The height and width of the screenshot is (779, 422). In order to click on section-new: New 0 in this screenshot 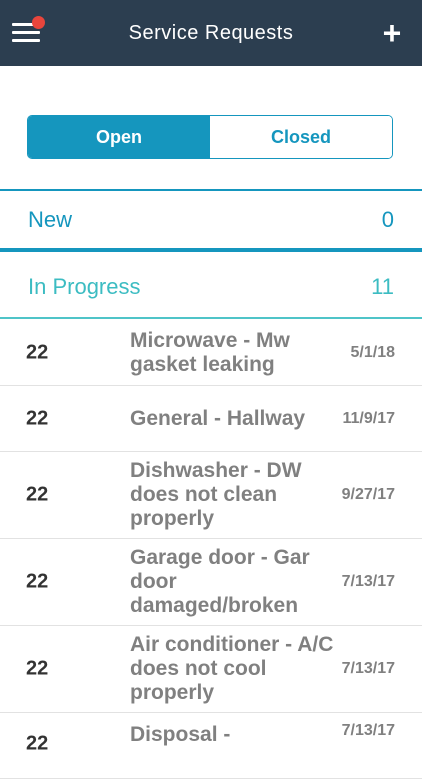, I will do `click(211, 220)`.